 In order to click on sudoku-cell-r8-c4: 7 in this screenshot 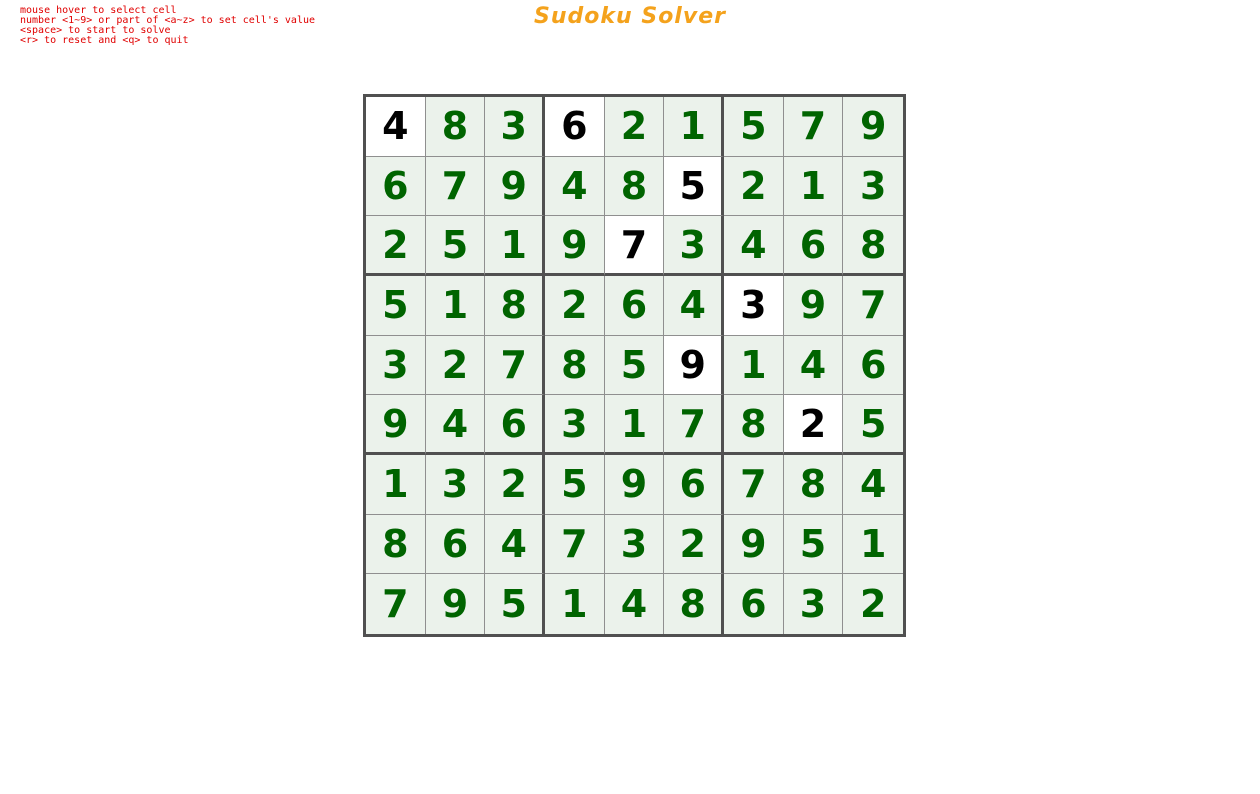, I will do `click(575, 544)`.